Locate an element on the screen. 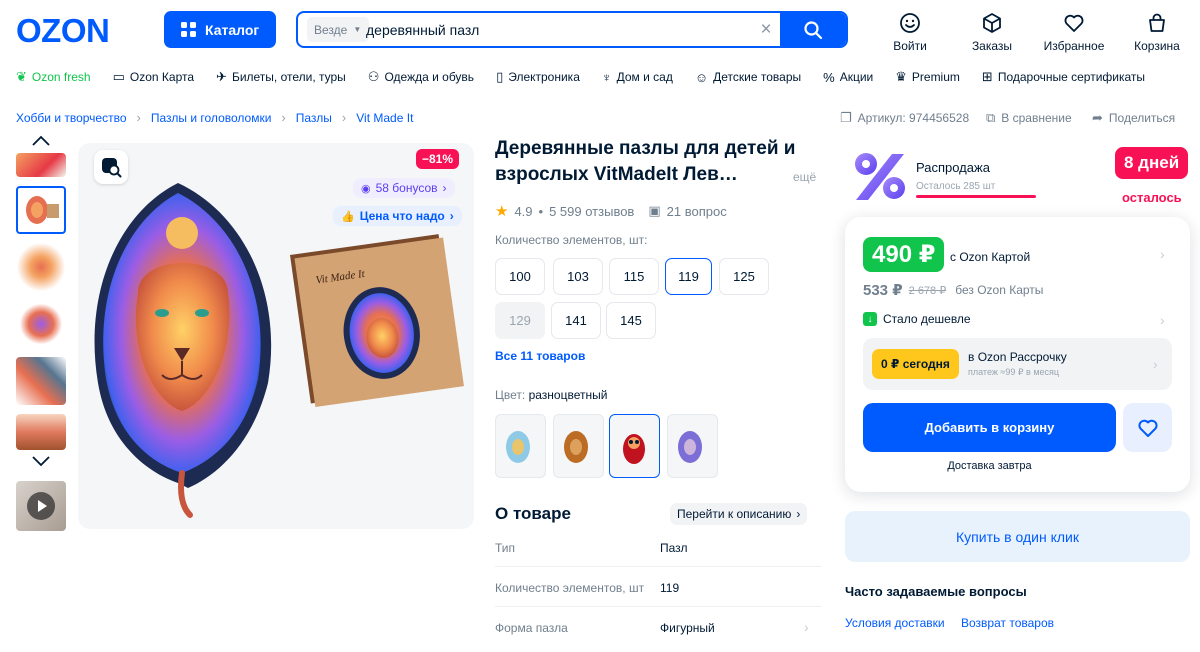 Image resolution: width=1200 pixels, height=652 pixels. days-left-badge: 8 дней is located at coordinates (1152, 163).